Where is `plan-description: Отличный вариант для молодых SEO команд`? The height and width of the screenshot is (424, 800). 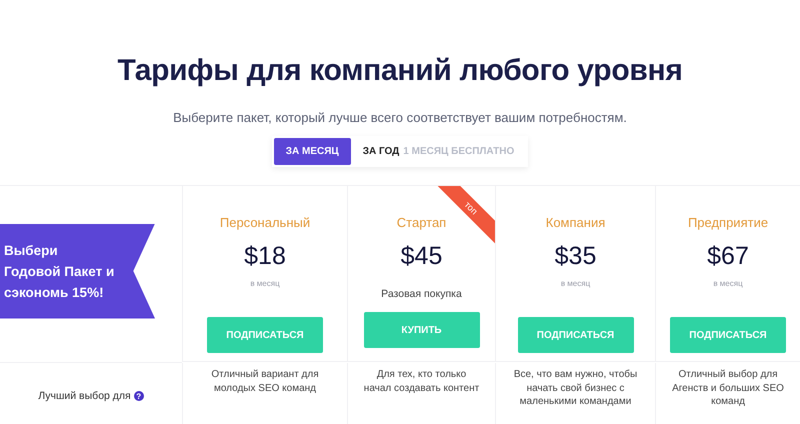 plan-description: Отличный вариант для молодых SEO команд is located at coordinates (265, 381).